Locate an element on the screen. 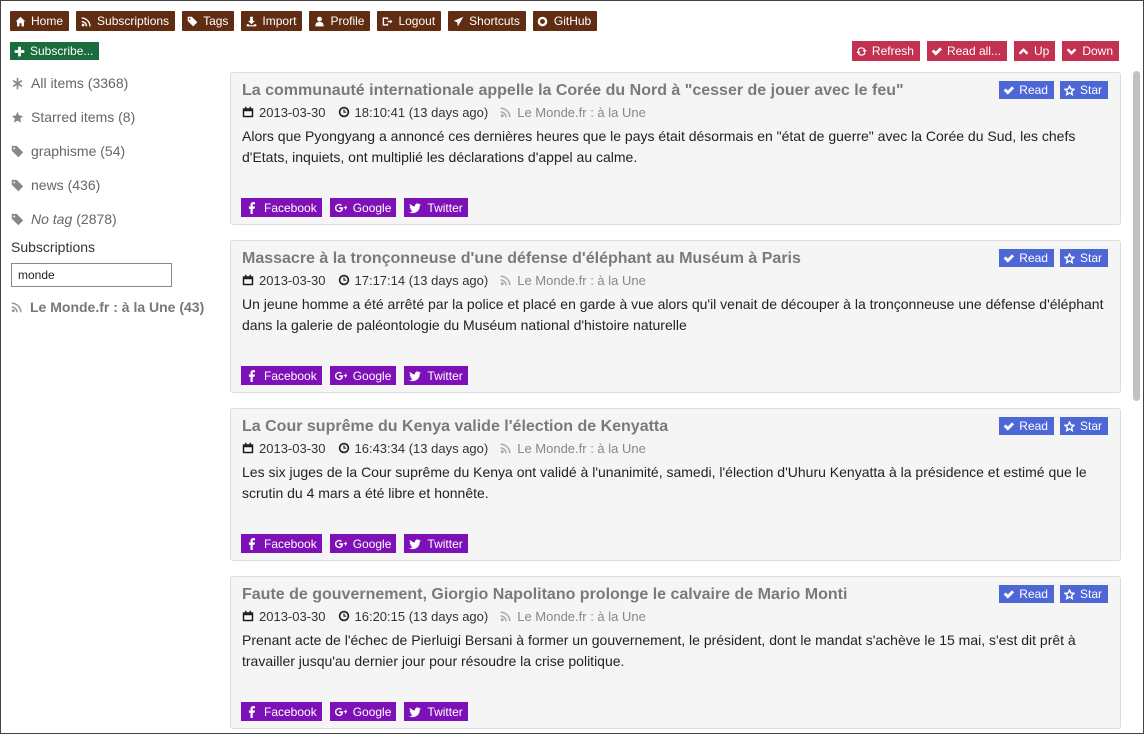 This screenshot has width=1144, height=734. nav-shortcuts-label: Shortcuts is located at coordinates (494, 21).